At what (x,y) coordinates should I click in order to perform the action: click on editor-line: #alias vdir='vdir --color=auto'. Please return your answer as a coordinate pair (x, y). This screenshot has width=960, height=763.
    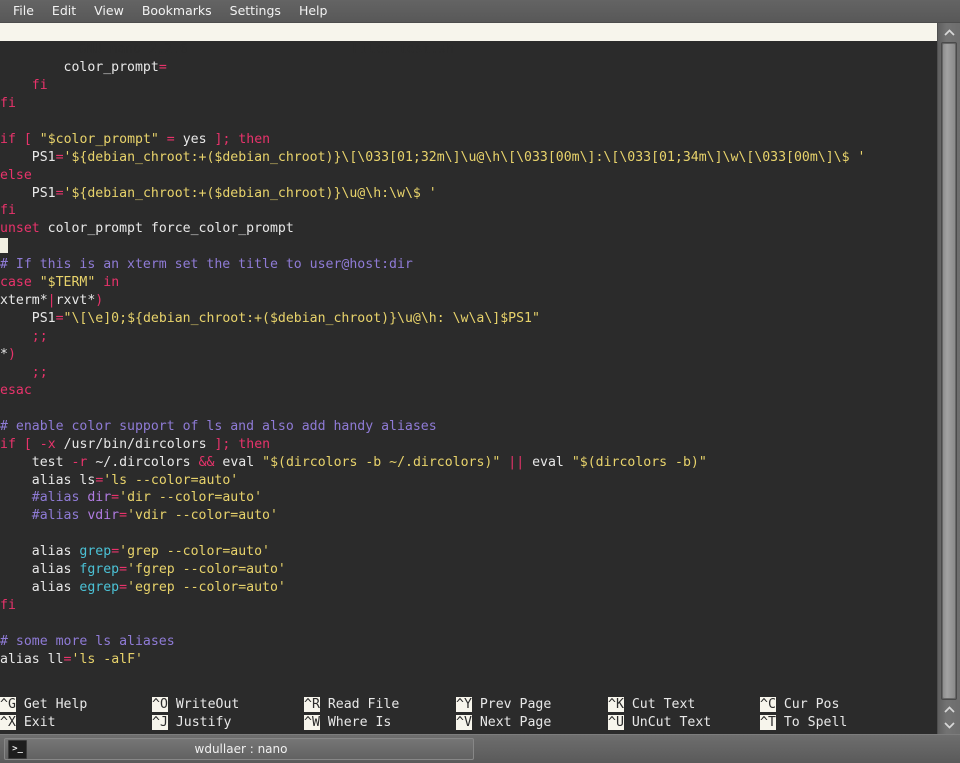
    Looking at the image, I should click on (154, 516).